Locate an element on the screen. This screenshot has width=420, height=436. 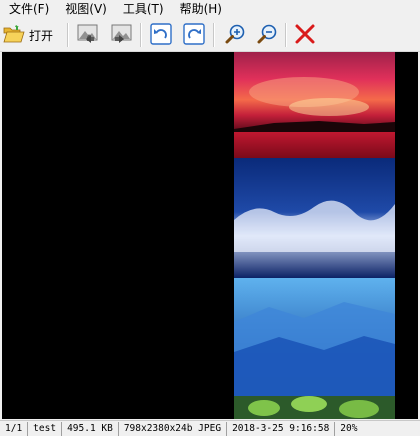
zoom-out-button is located at coordinates (267, 35).